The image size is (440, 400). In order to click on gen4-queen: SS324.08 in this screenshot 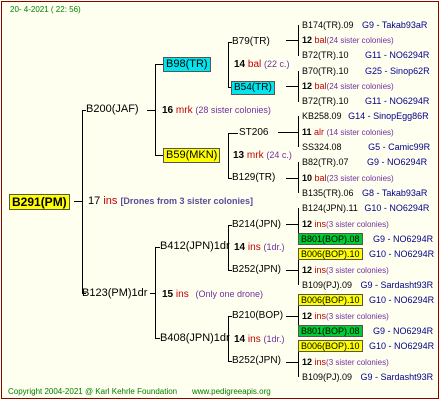, I will do `click(322, 147)`.